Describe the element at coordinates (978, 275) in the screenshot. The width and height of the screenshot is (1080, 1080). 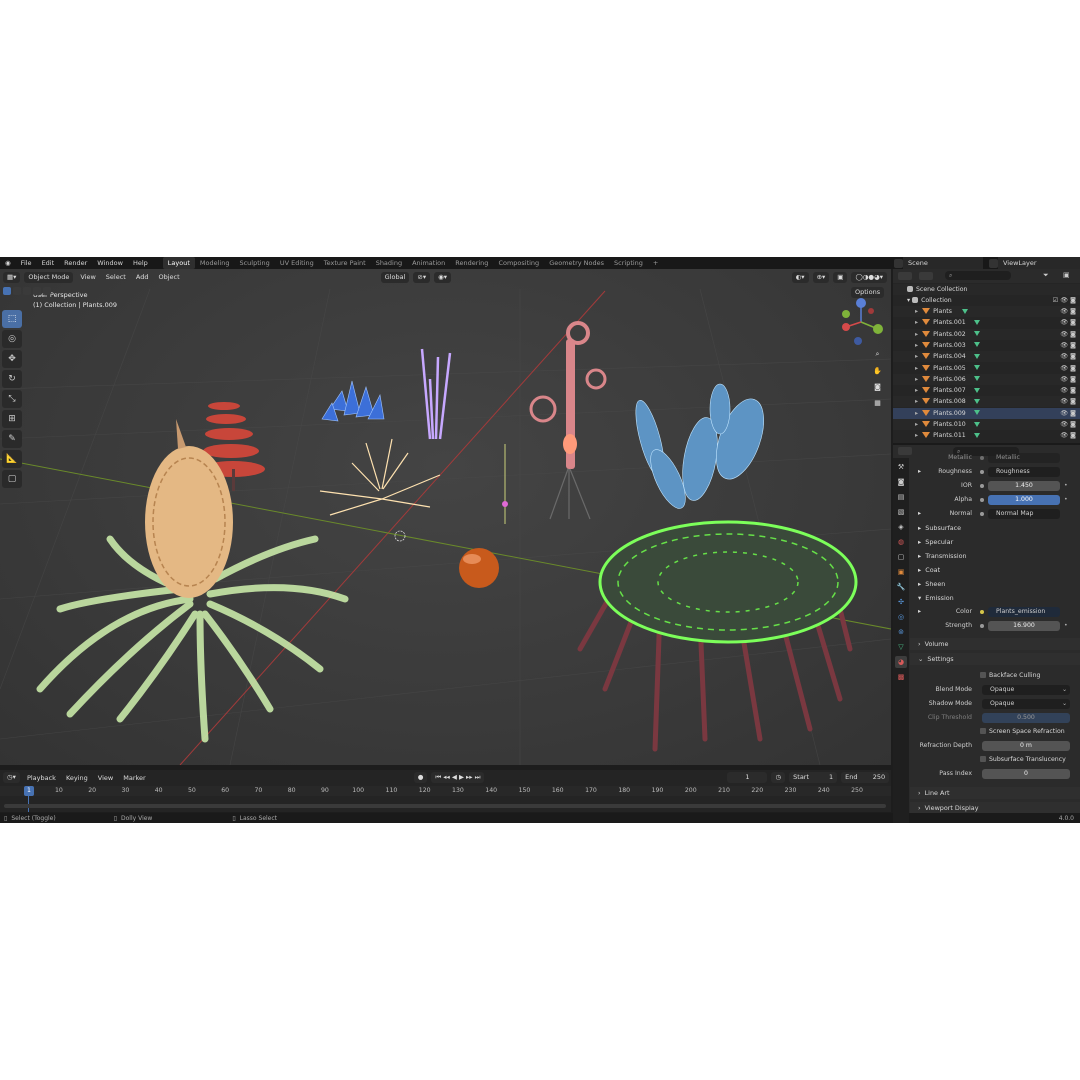
I see `outliner-search-input: ⌕` at that location.